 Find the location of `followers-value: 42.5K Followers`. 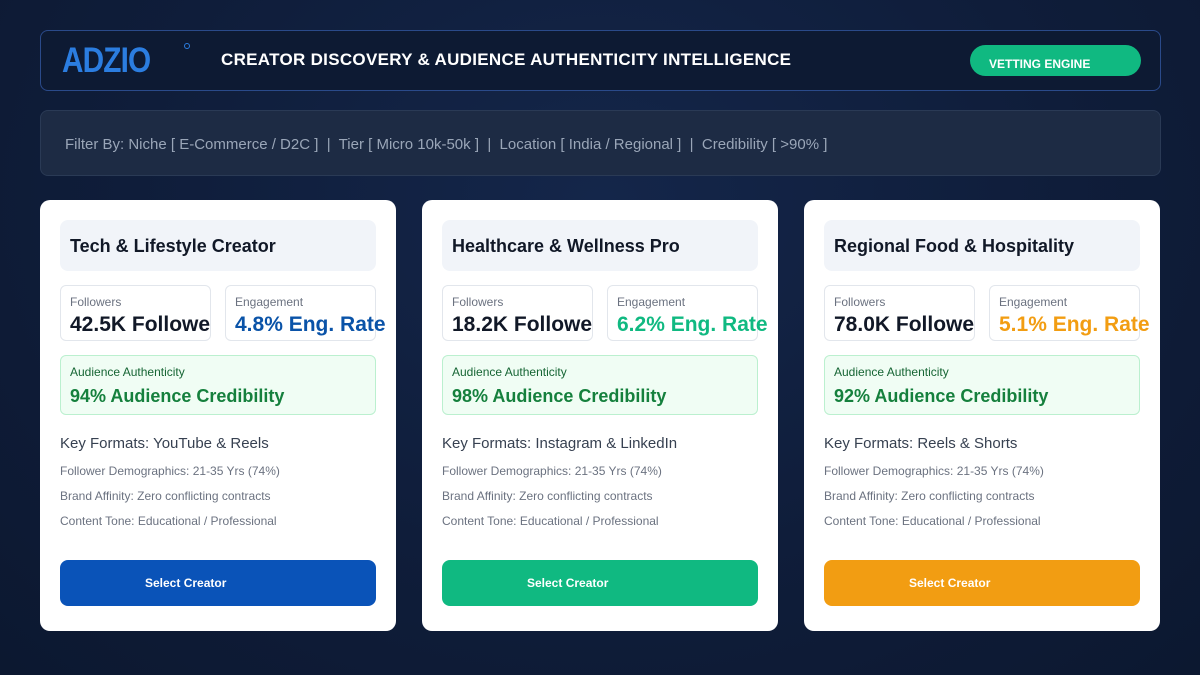

followers-value: 42.5K Followers is located at coordinates (140, 324).